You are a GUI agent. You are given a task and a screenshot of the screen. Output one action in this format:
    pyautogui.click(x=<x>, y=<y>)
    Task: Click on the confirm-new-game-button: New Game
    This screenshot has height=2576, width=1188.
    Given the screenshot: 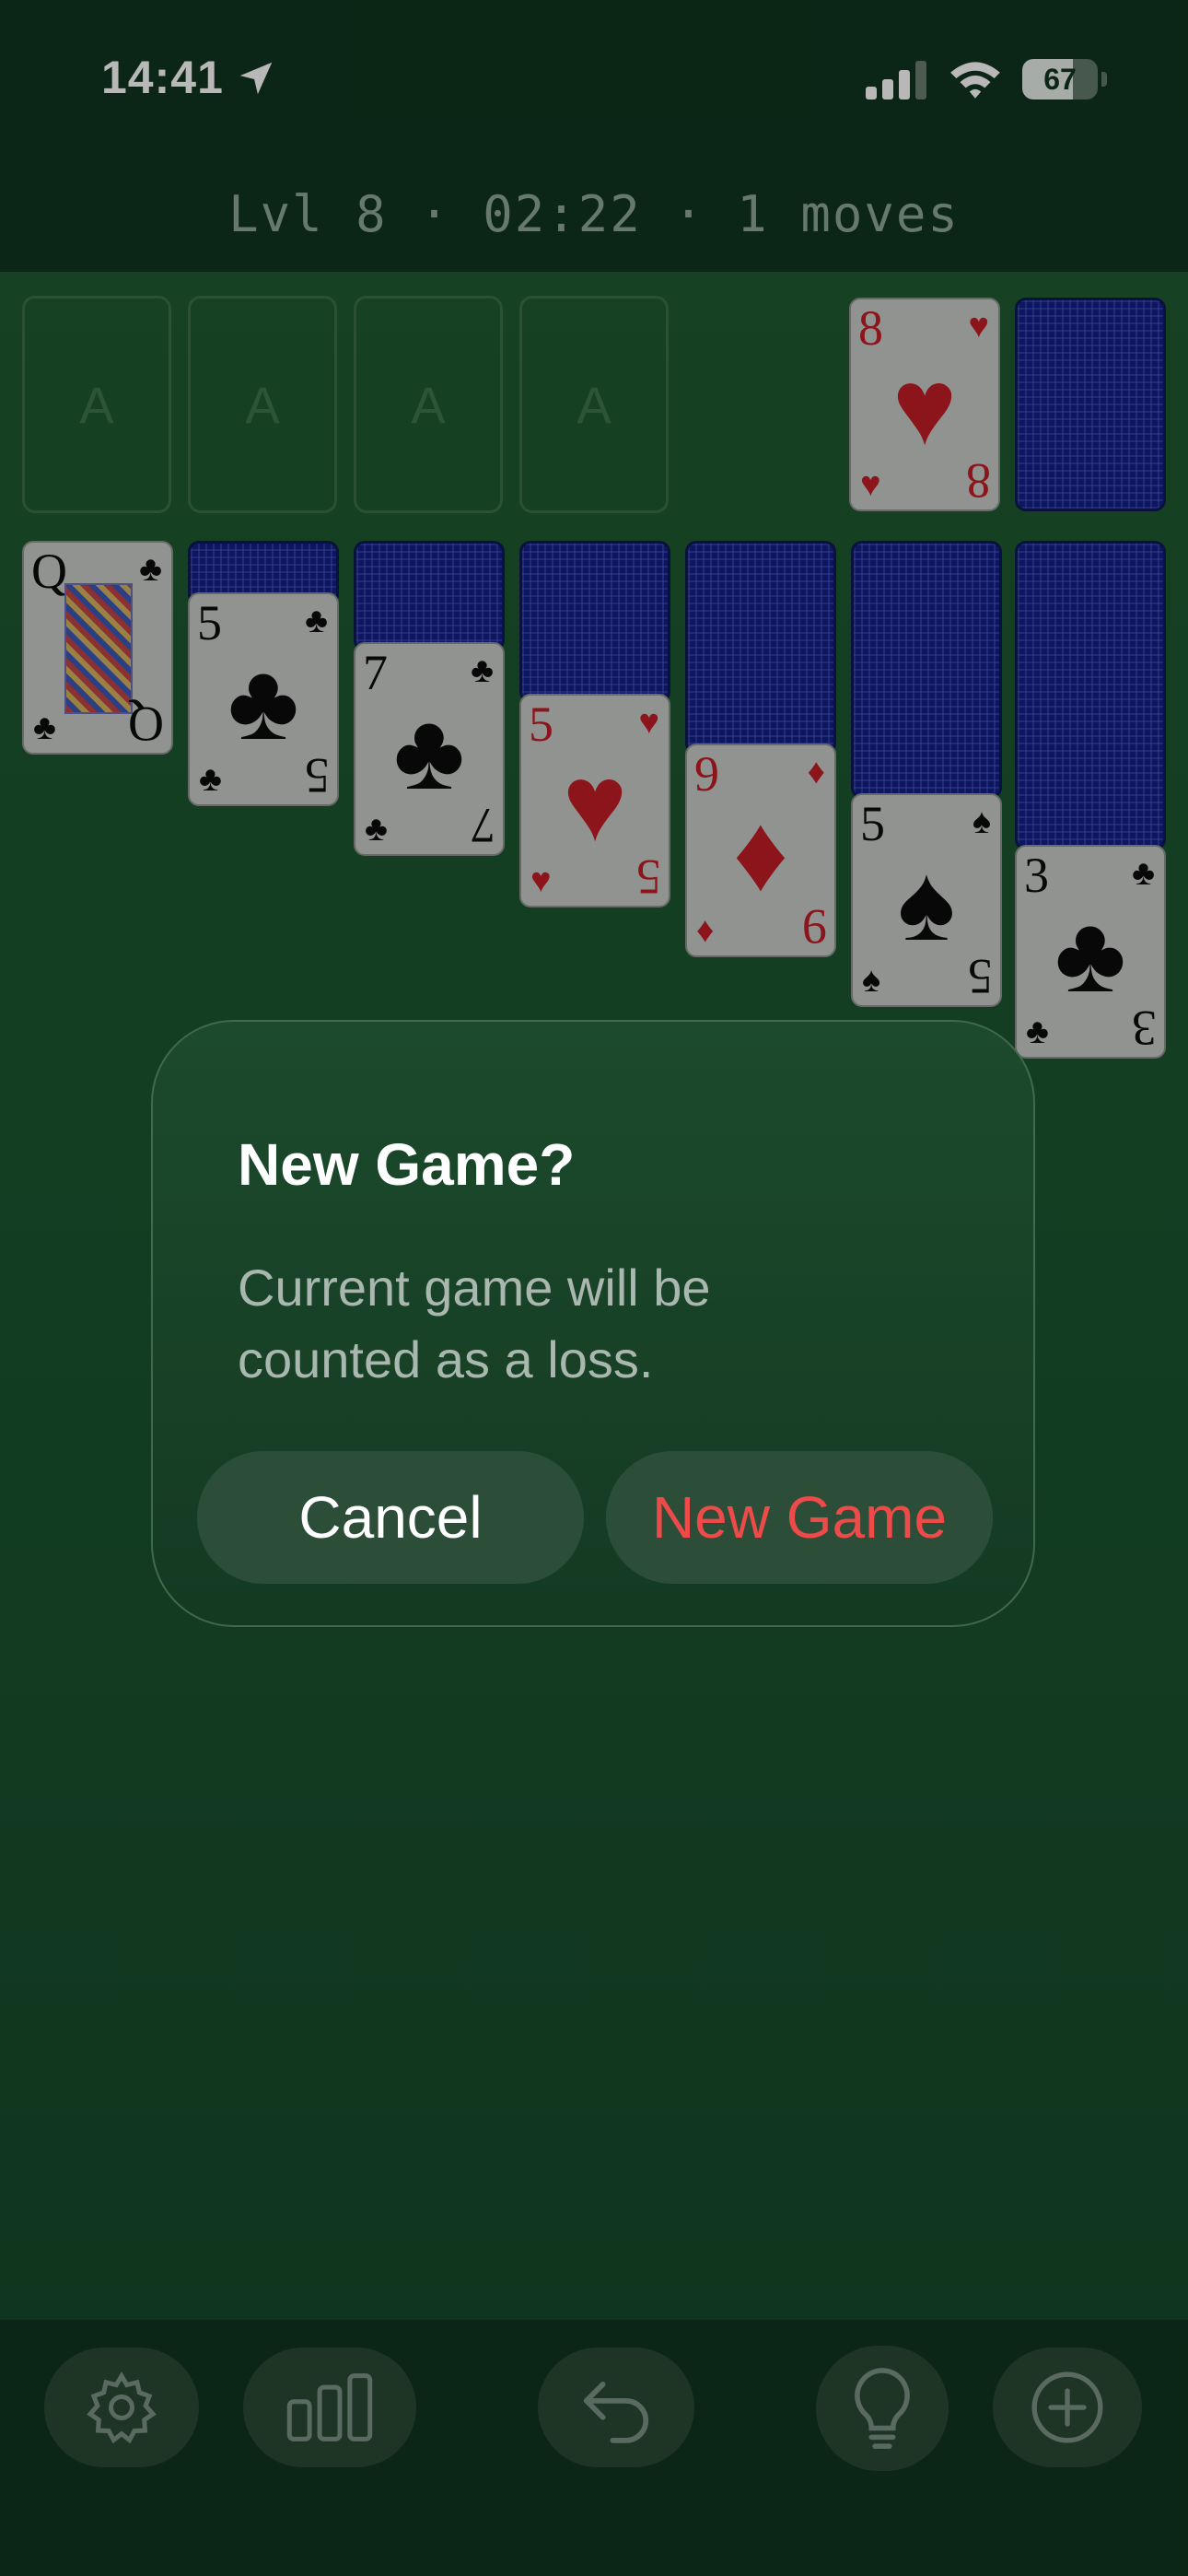 What is the action you would take?
    pyautogui.click(x=799, y=1517)
    